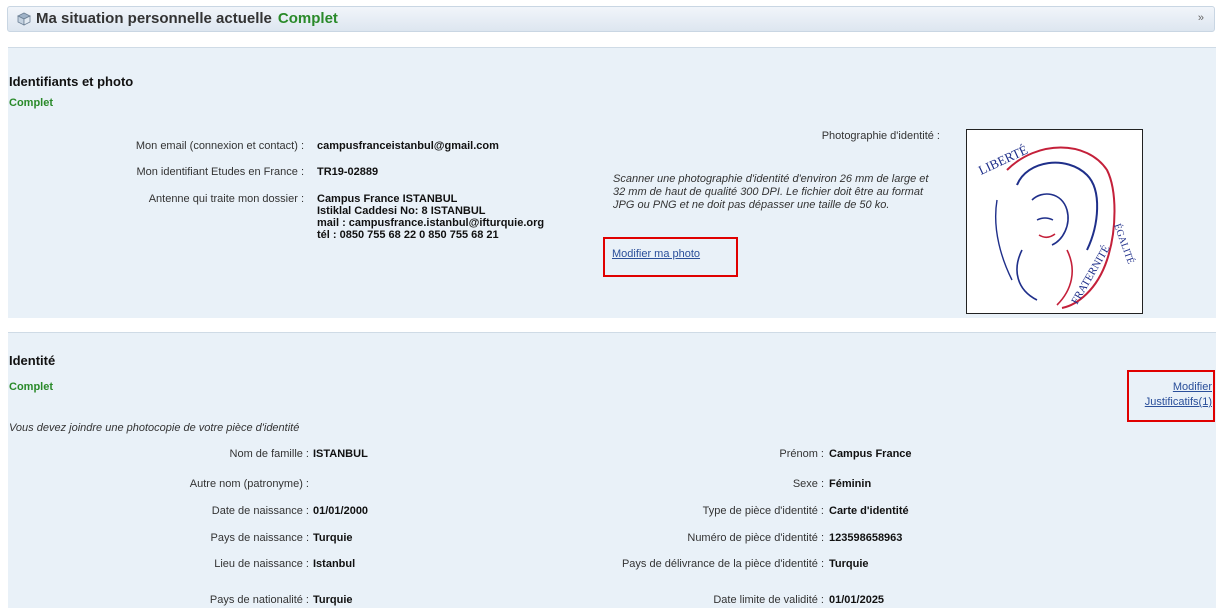  I want to click on idnumber-label: Numéro de pièce d'identité :, so click(755, 538).